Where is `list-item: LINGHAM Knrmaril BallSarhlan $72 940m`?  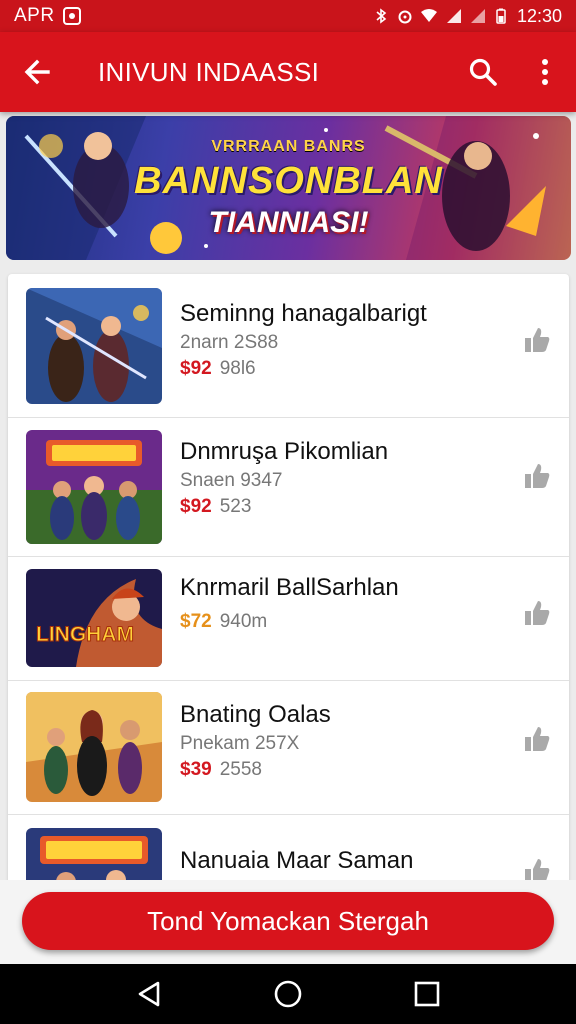 list-item: LINGHAM Knrmaril BallSarhlan $72 940m is located at coordinates (288, 619).